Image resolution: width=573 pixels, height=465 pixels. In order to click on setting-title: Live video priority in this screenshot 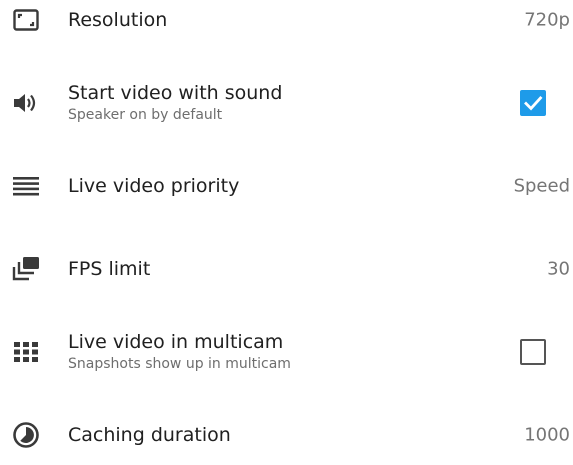, I will do `click(154, 186)`.